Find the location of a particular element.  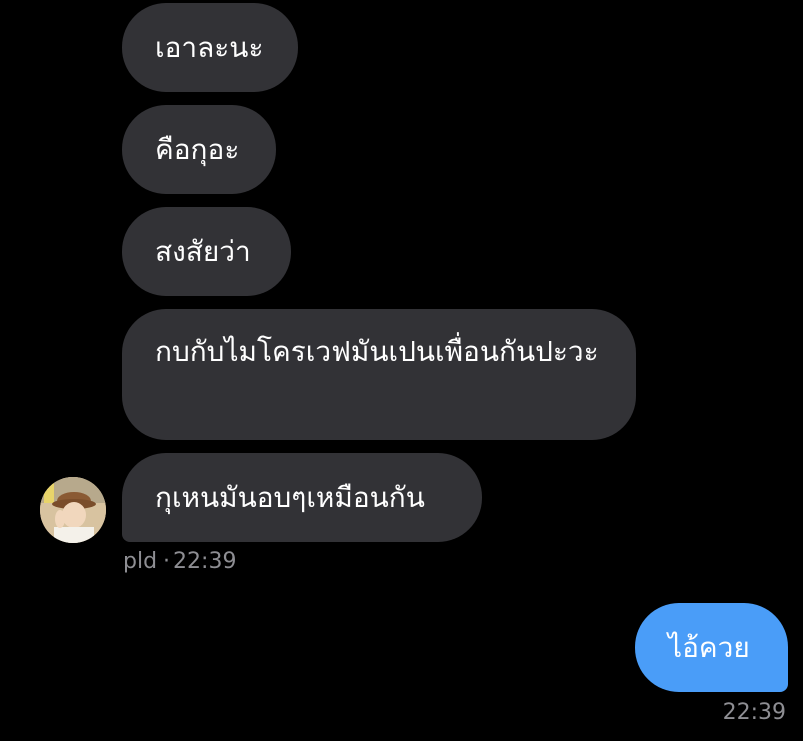

received-message-bubble: คือกุอะ is located at coordinates (199, 149).